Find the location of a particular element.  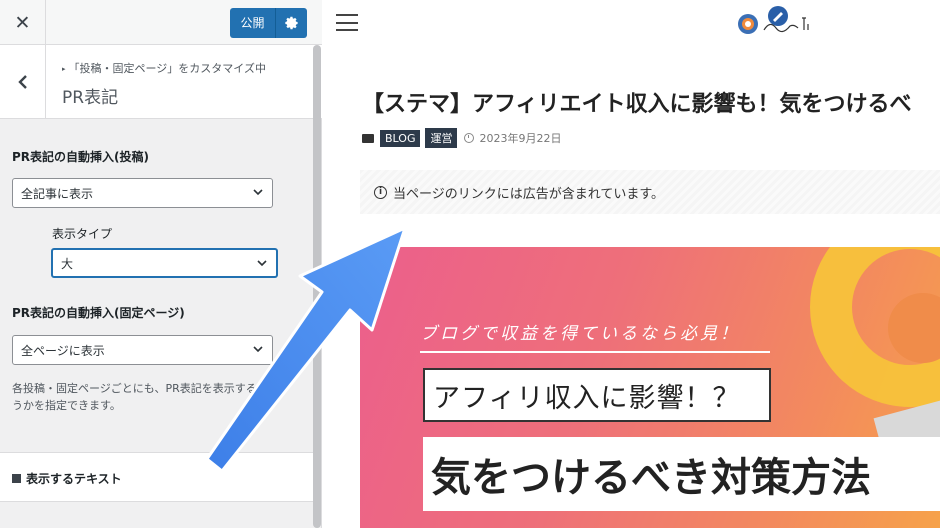

display-text-heading: 表示するテキスト is located at coordinates (67, 478).